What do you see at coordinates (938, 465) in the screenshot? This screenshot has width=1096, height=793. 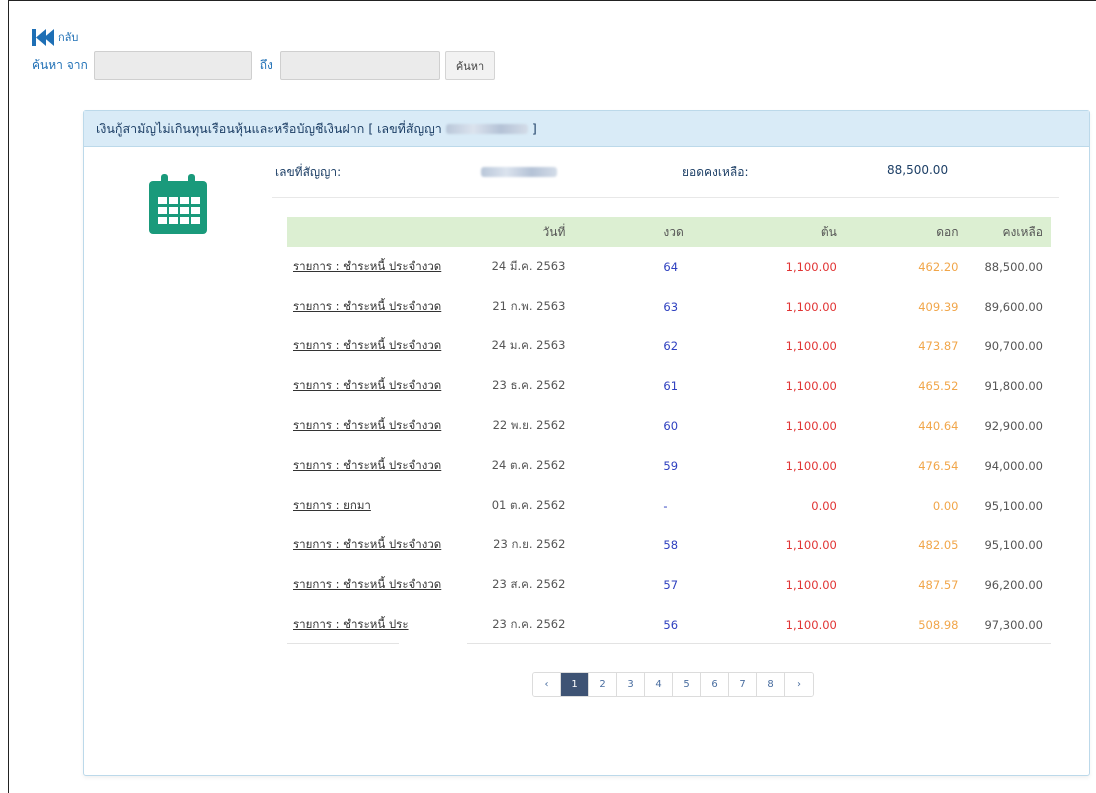 I see `row-interest-cell: 476.54` at bounding box center [938, 465].